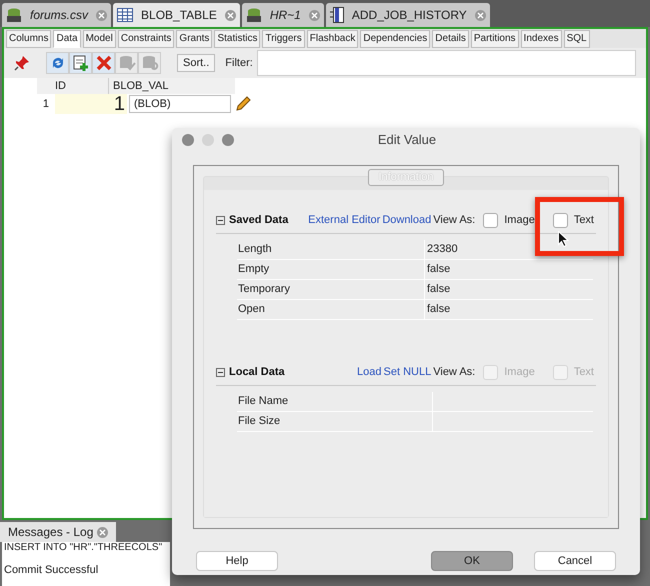  Describe the element at coordinates (57, 15) in the screenshot. I see `editor-tab: forums.csv` at that location.